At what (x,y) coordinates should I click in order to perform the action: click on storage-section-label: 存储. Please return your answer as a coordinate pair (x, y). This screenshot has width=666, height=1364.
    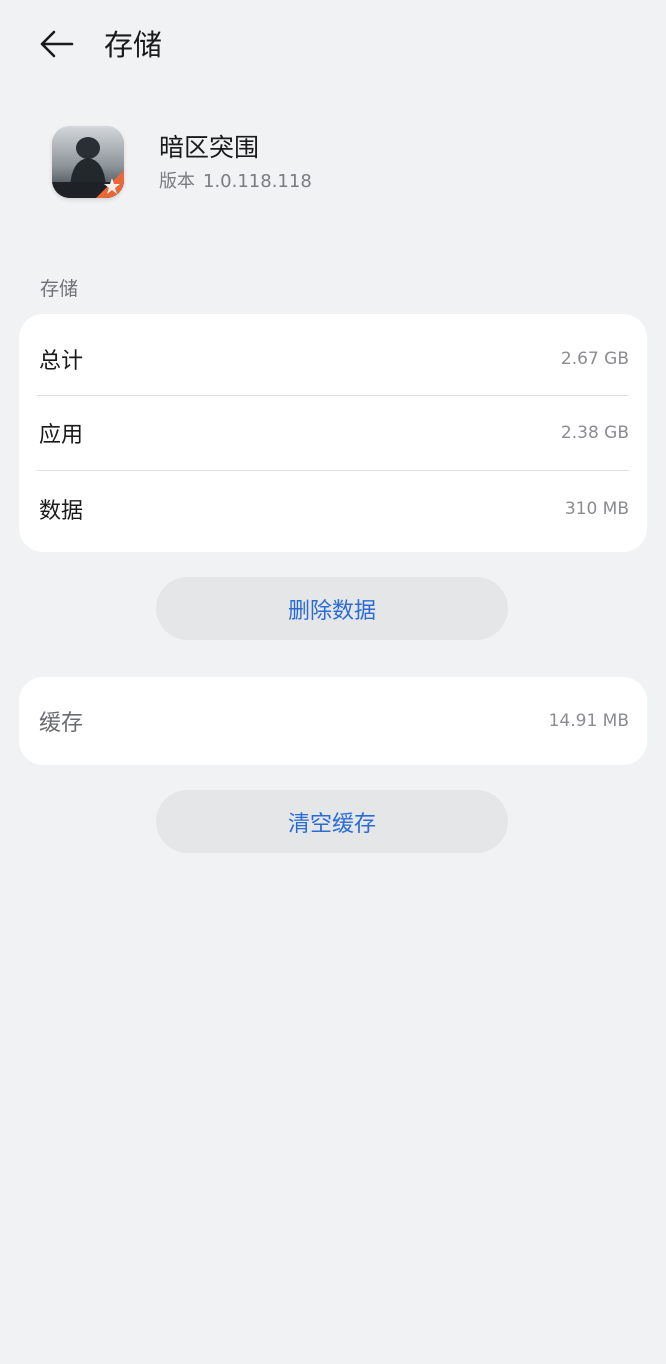
    Looking at the image, I should click on (59, 289).